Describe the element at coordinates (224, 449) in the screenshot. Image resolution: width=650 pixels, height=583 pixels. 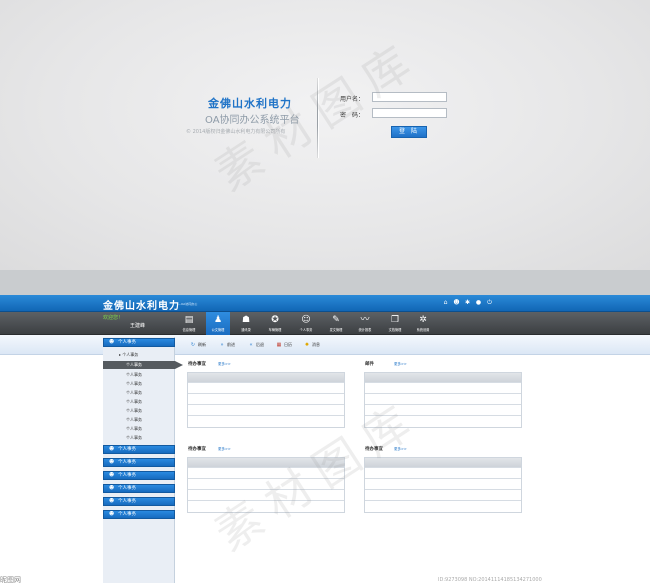
I see `panel-todo-2-more-link: 更多>>` at that location.